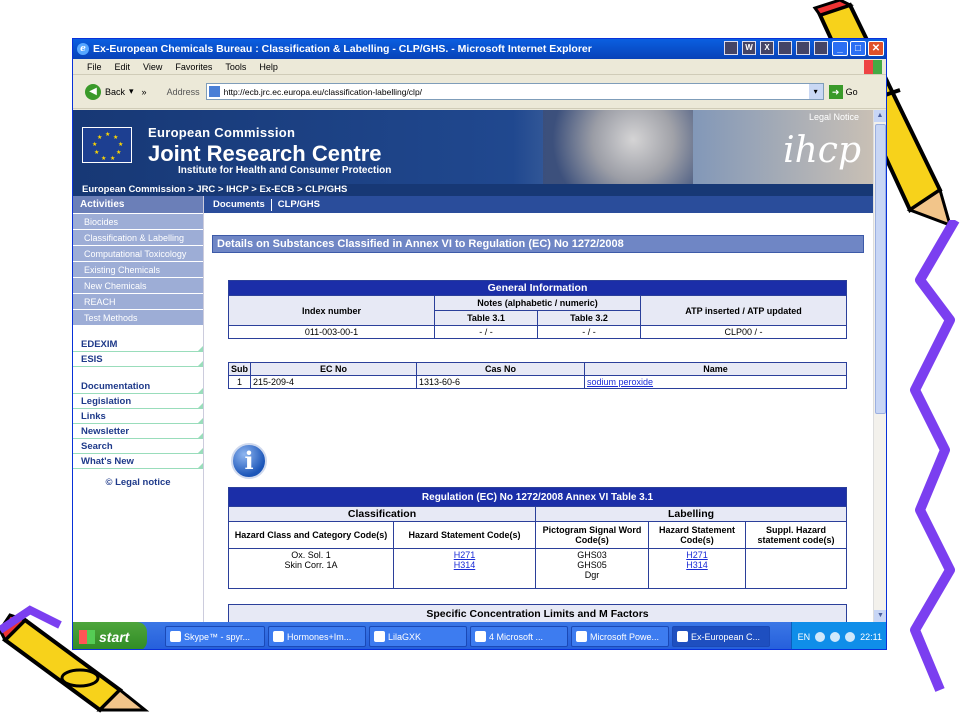 The image size is (960, 720). What do you see at coordinates (464, 535) in the screenshot?
I see `col-hazard-statement: Hazard Statement Code(s)` at bounding box center [464, 535].